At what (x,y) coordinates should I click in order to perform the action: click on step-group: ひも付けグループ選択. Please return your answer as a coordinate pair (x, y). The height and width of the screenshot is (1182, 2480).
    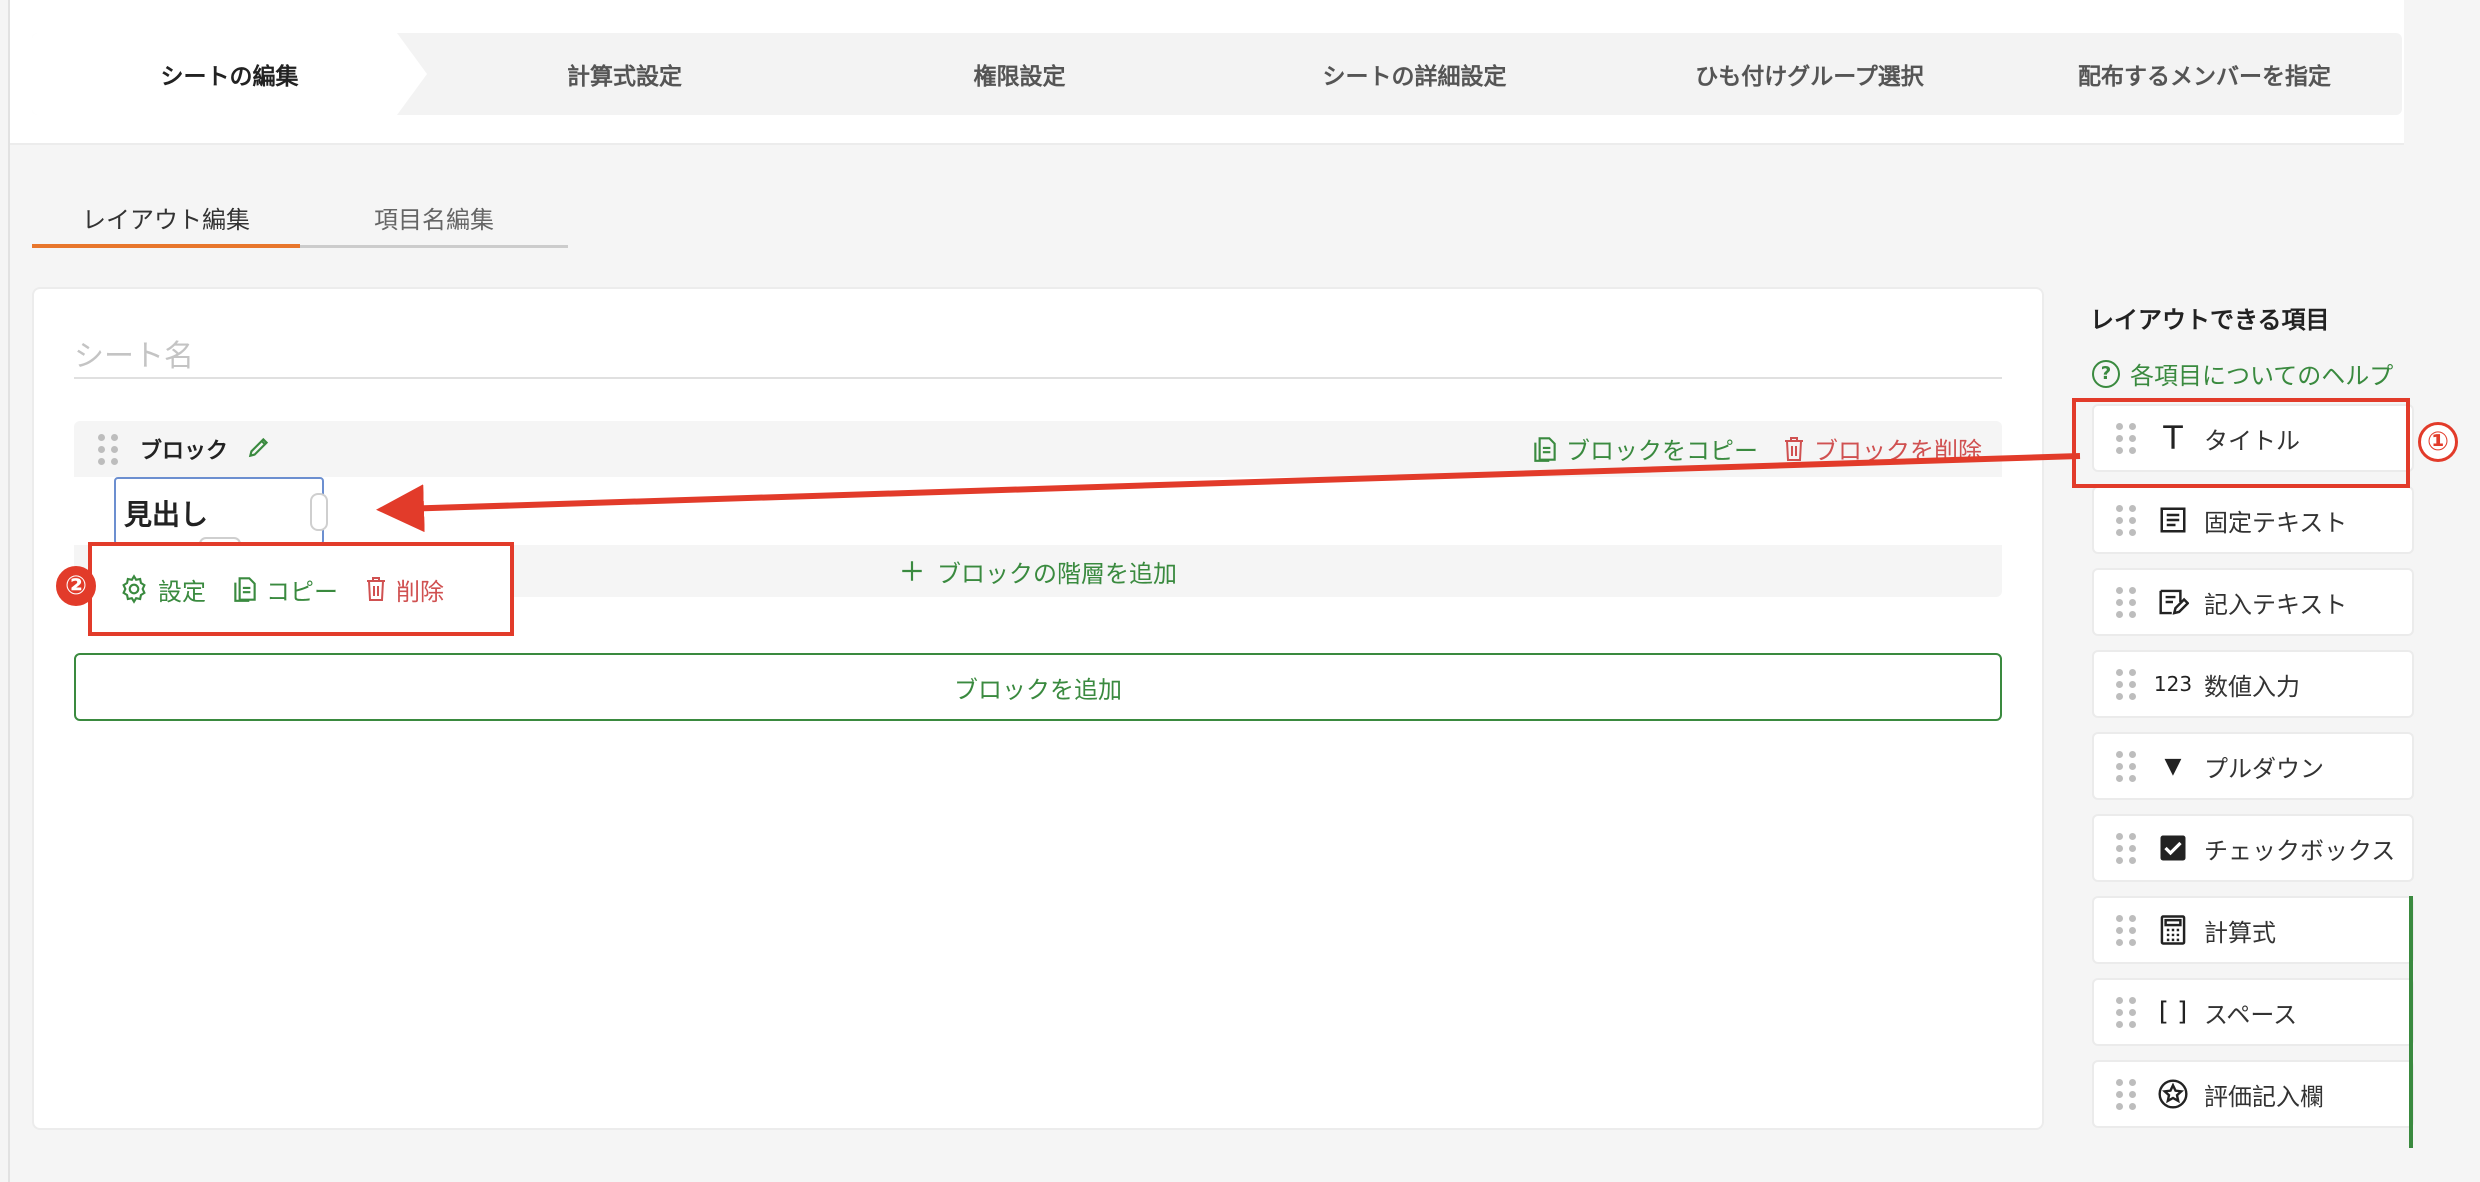
    Looking at the image, I should click on (1809, 74).